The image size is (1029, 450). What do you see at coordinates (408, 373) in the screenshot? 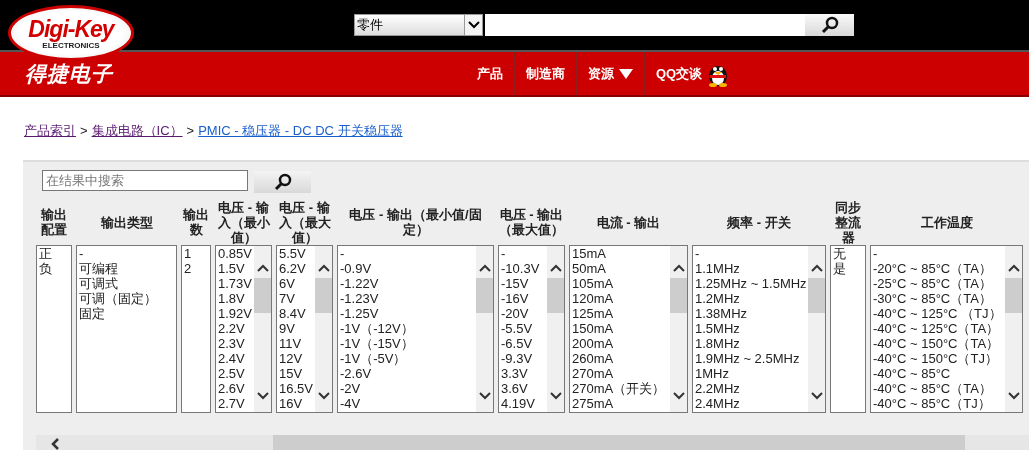
I see `list-option: -2.6V` at bounding box center [408, 373].